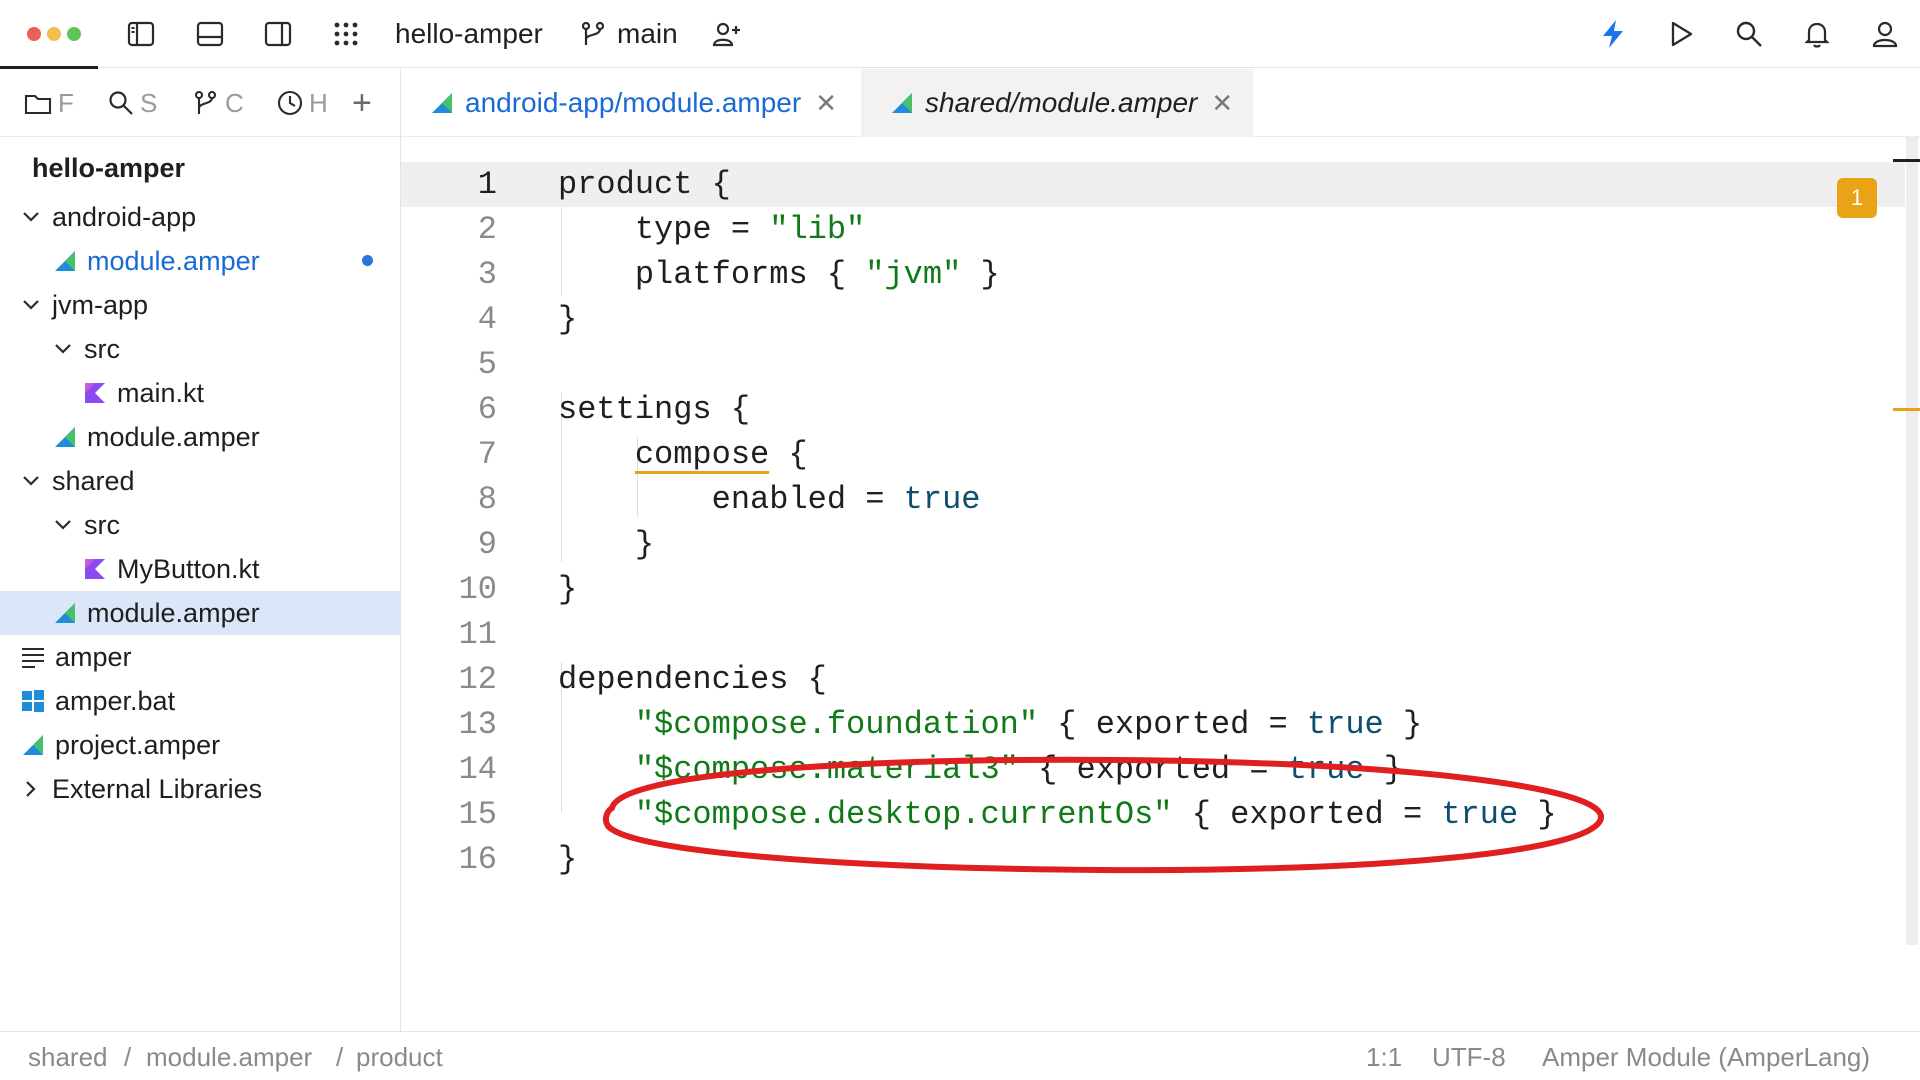 The height and width of the screenshot is (1080, 1920). Describe the element at coordinates (31, 789) in the screenshot. I see `chevron-right-icon` at that location.